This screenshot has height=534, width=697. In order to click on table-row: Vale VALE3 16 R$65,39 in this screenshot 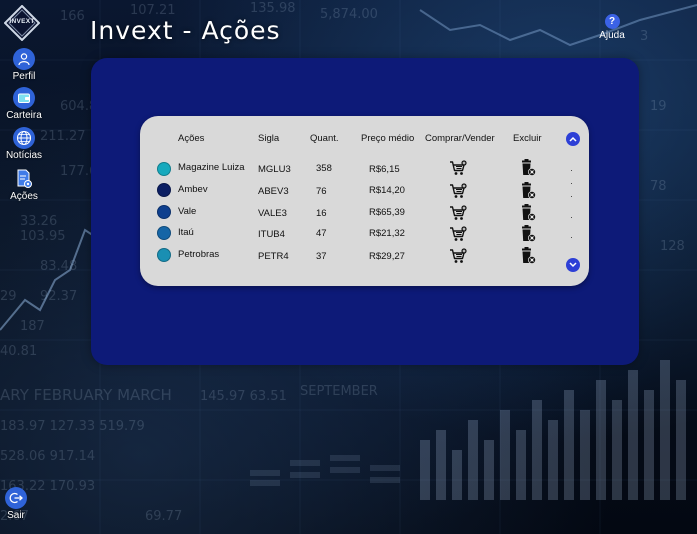, I will do `click(364, 214)`.